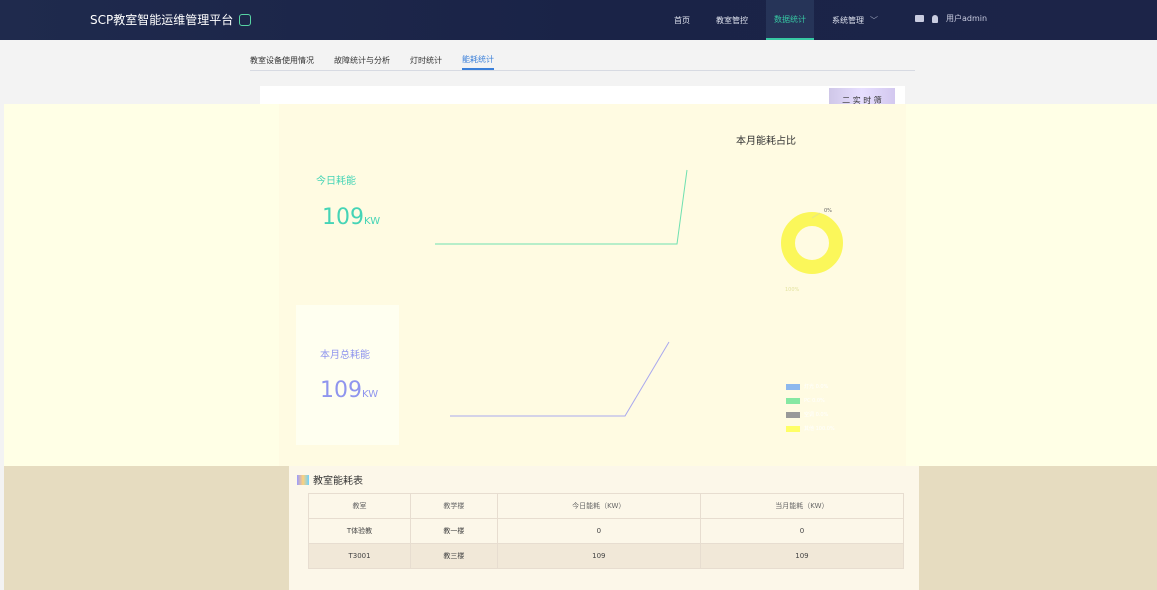  What do you see at coordinates (855, 20) in the screenshot?
I see `nav-system-admin: 系统管理` at bounding box center [855, 20].